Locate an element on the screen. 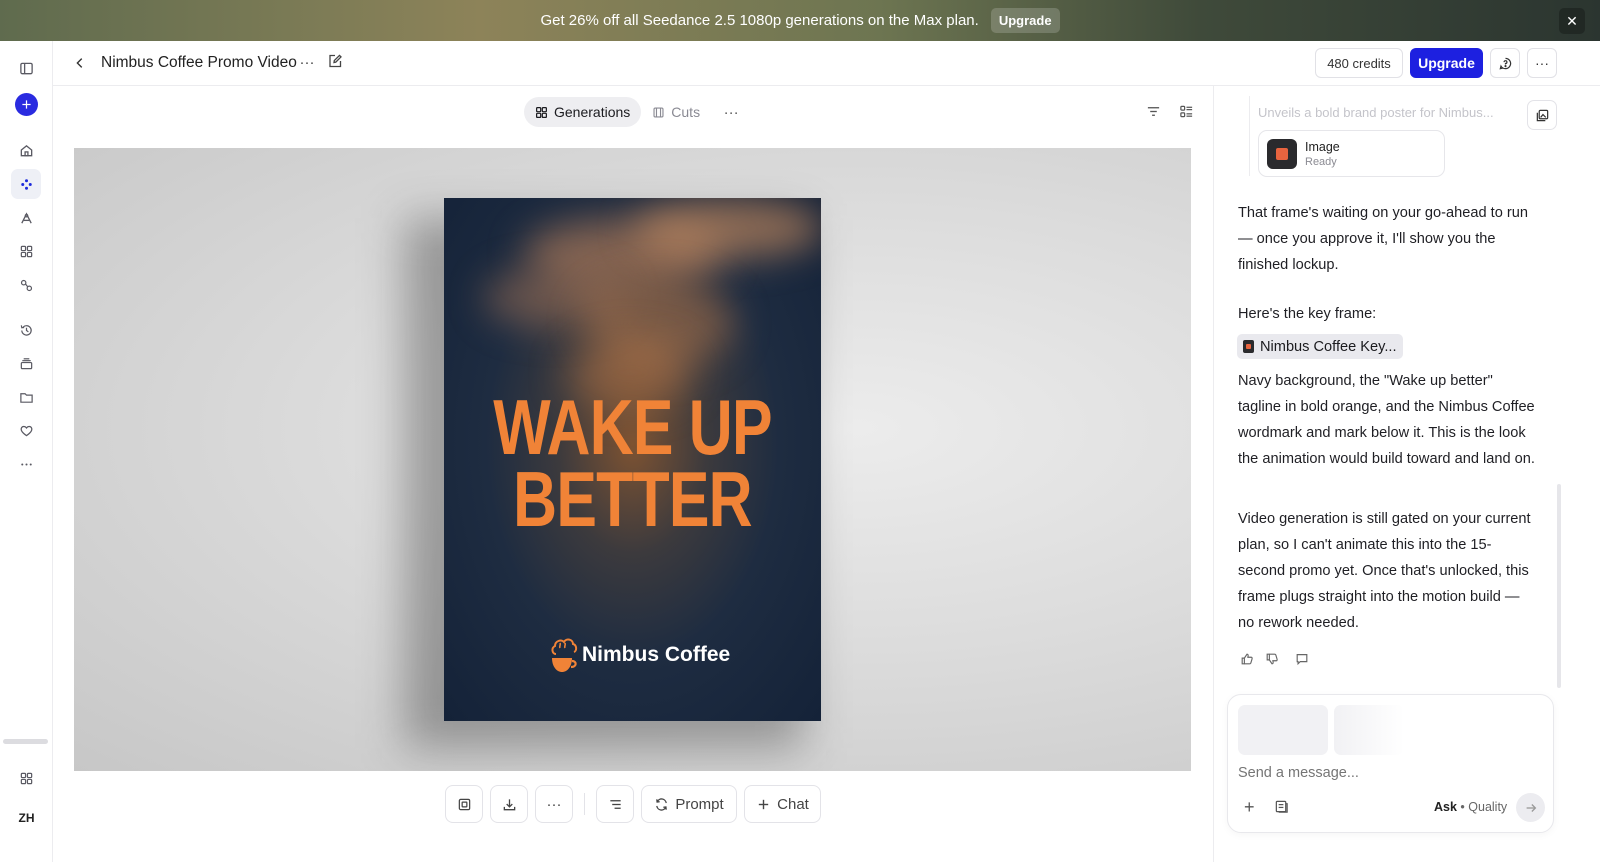 The height and width of the screenshot is (862, 1600). smoke-shape is located at coordinates (727, 228).